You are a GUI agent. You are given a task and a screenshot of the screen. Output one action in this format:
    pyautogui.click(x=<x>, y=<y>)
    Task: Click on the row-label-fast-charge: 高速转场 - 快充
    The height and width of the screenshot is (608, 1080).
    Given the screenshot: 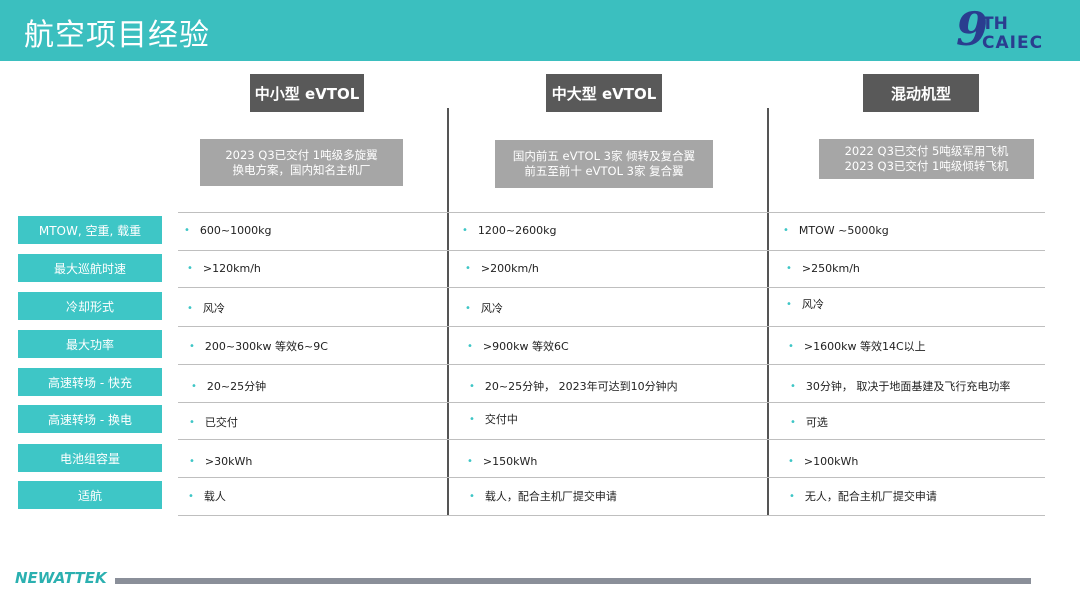 What is the action you would take?
    pyautogui.click(x=90, y=382)
    